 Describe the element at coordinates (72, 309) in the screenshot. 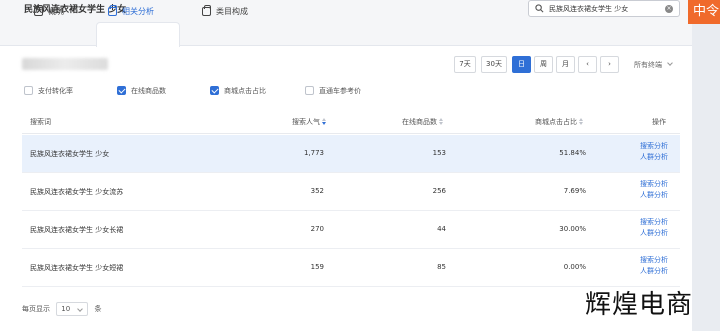

I see `page-size-select: 10` at that location.